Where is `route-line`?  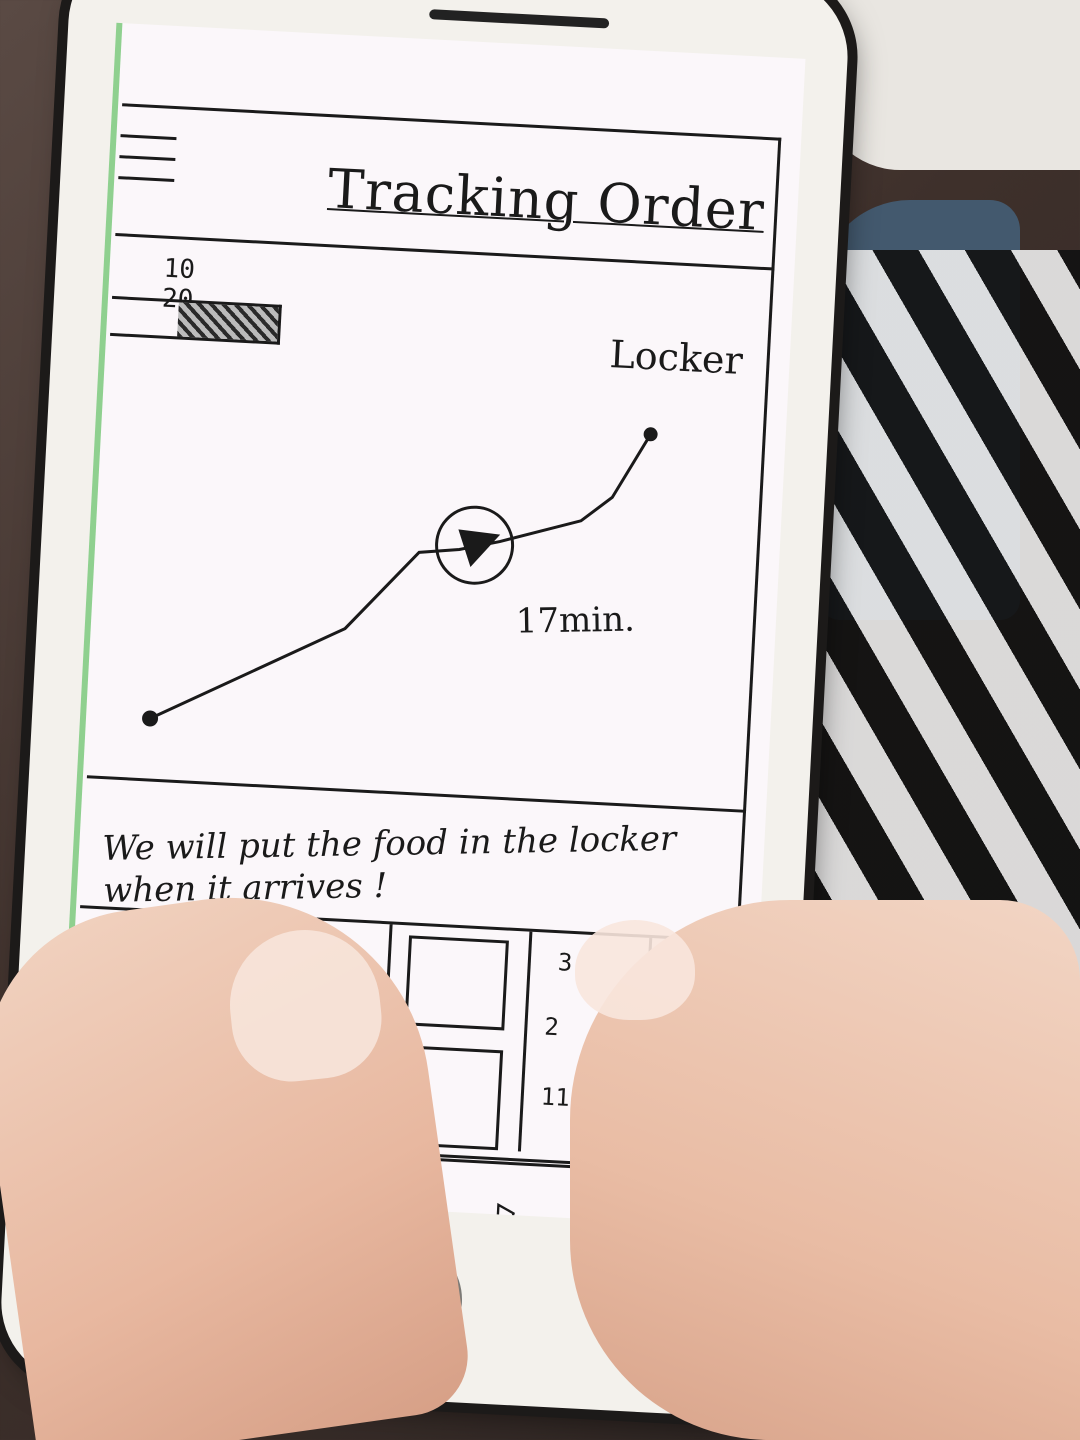 route-line is located at coordinates (400, 576).